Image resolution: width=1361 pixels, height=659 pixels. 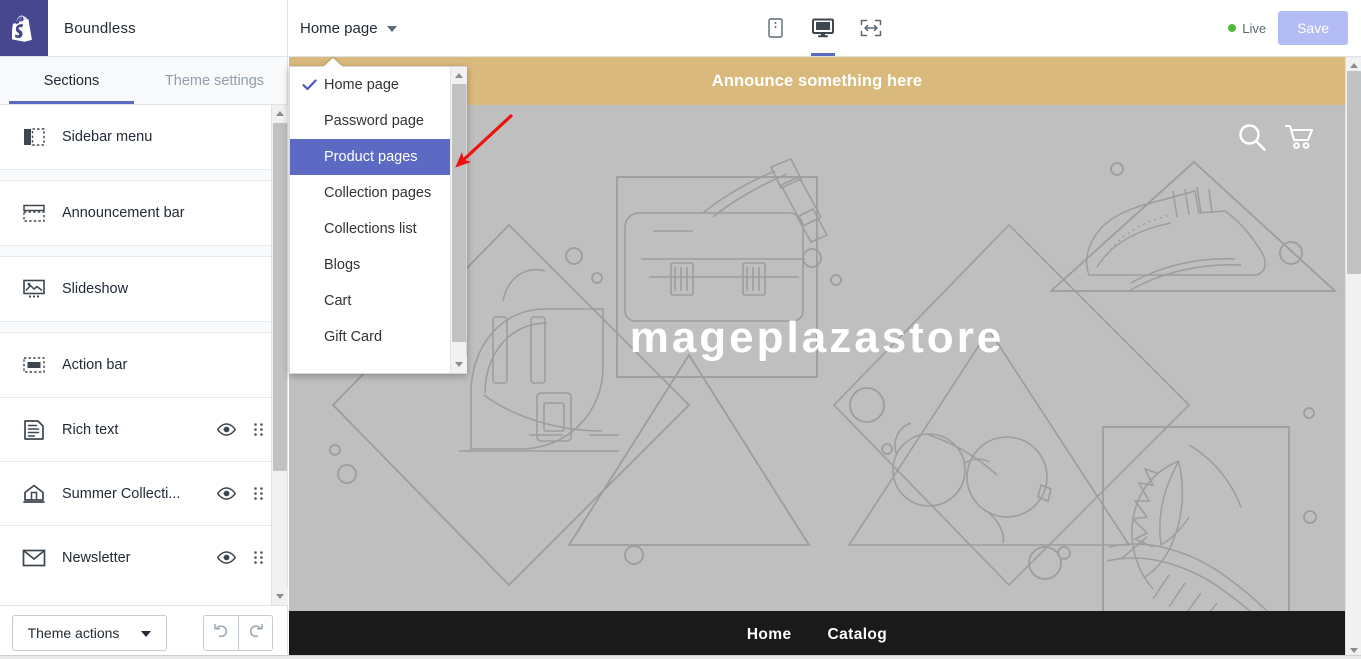 I want to click on preview-scrollbar-thumb, so click(x=1354, y=172).